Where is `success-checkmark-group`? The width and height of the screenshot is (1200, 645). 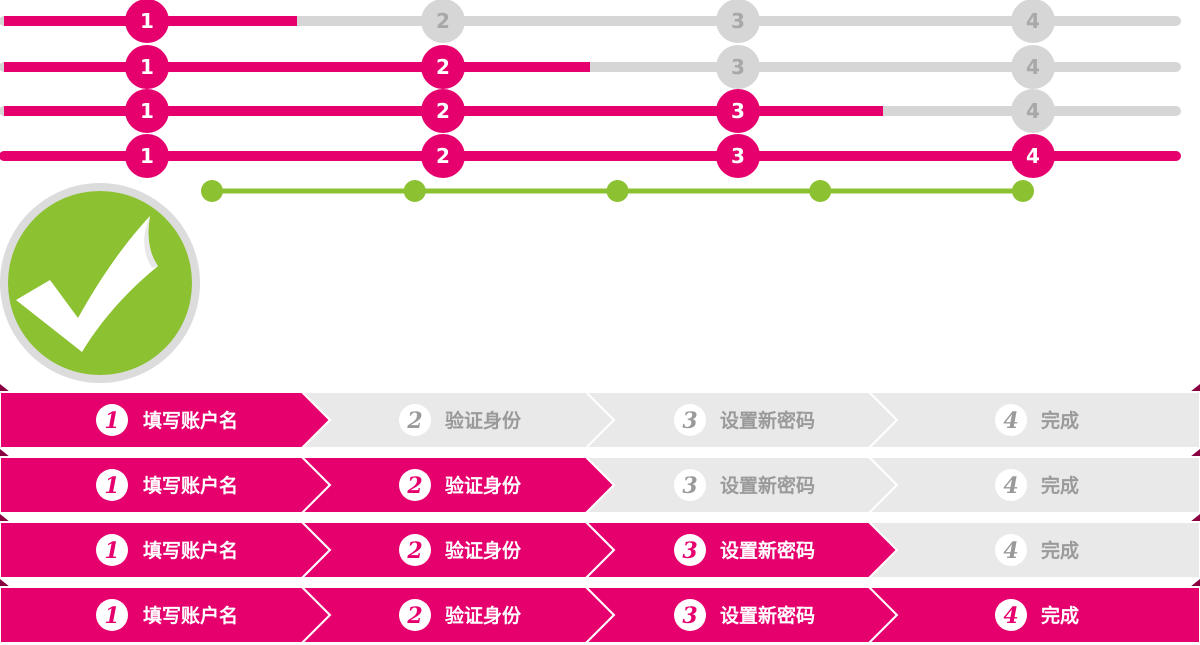 success-checkmark-group is located at coordinates (100, 283).